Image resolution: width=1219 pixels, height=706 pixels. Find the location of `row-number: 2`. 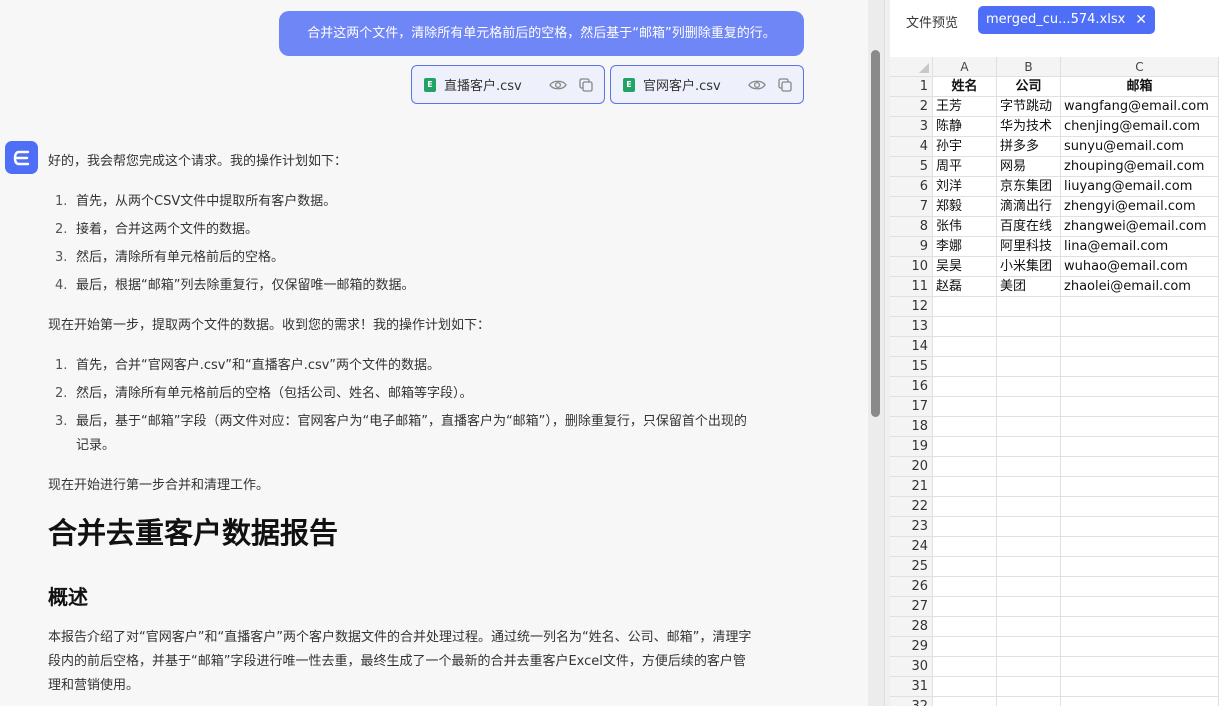

row-number: 2 is located at coordinates (911, 107).